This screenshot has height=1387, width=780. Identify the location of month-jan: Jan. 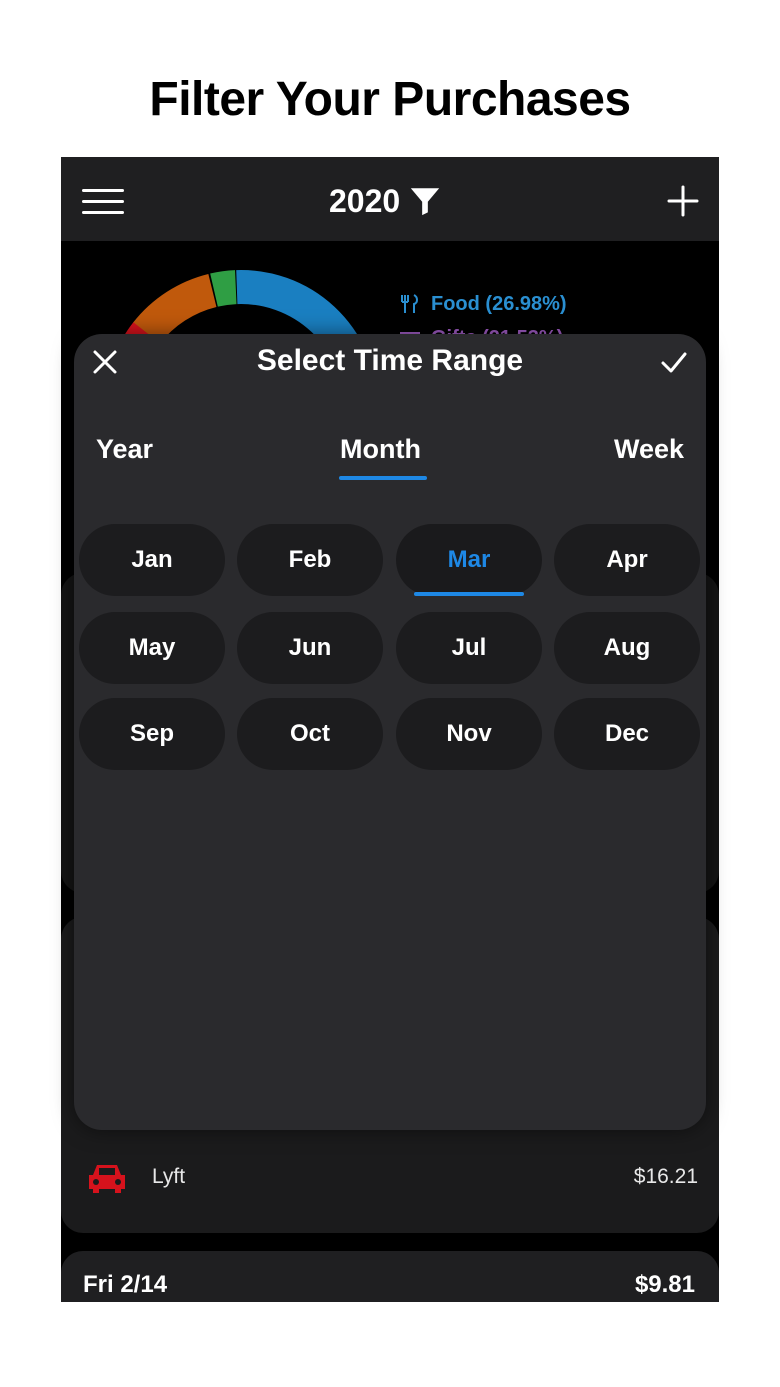
(152, 560).